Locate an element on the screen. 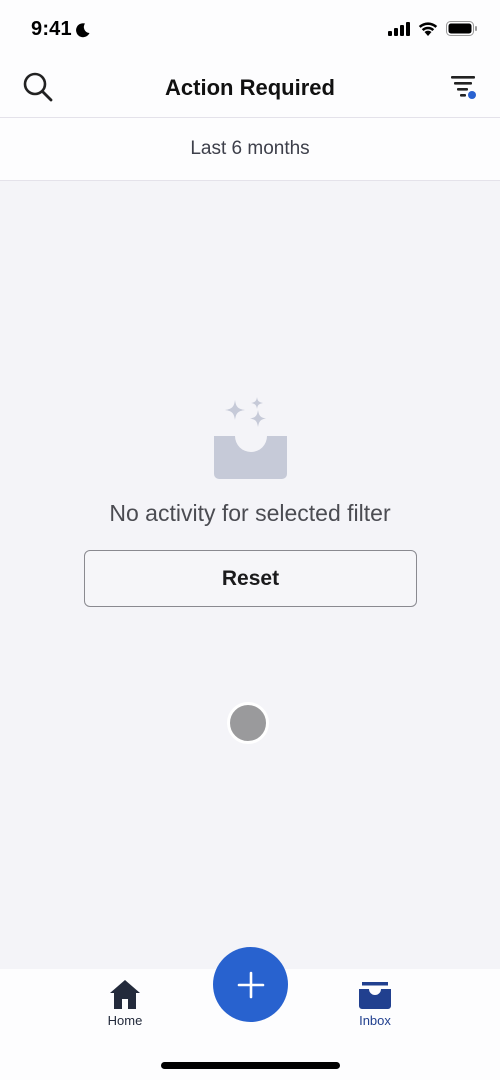 The image size is (500, 1080). touch-indicator is located at coordinates (248, 723).